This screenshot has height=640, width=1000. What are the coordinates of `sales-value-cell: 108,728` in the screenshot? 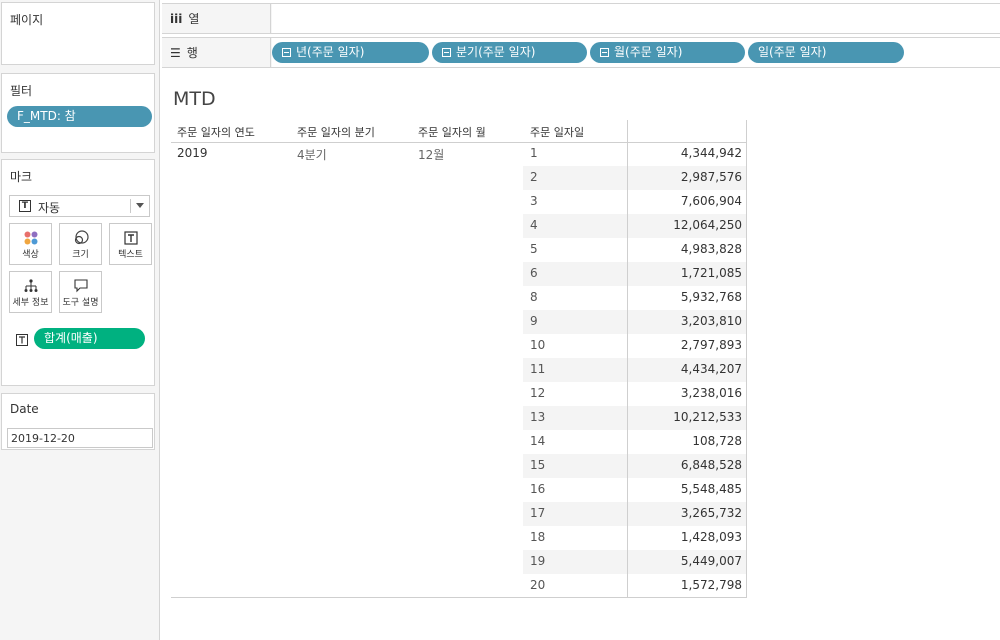 It's located at (717, 441).